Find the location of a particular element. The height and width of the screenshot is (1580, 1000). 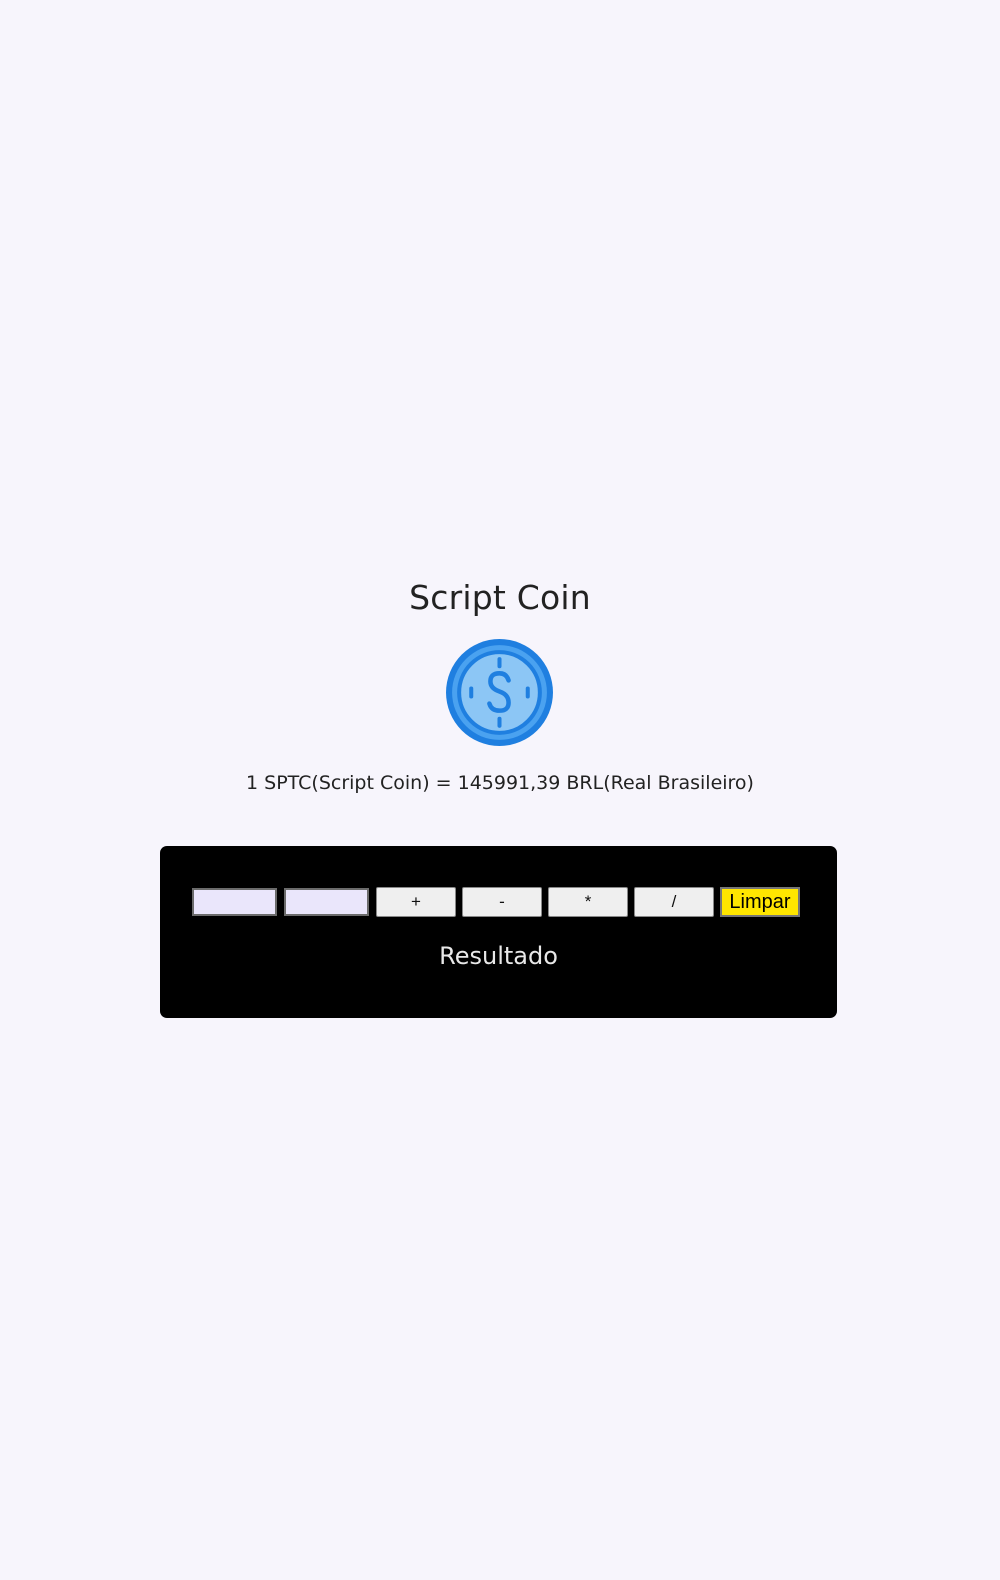

dollar-coin-icon is located at coordinates (499, 692).